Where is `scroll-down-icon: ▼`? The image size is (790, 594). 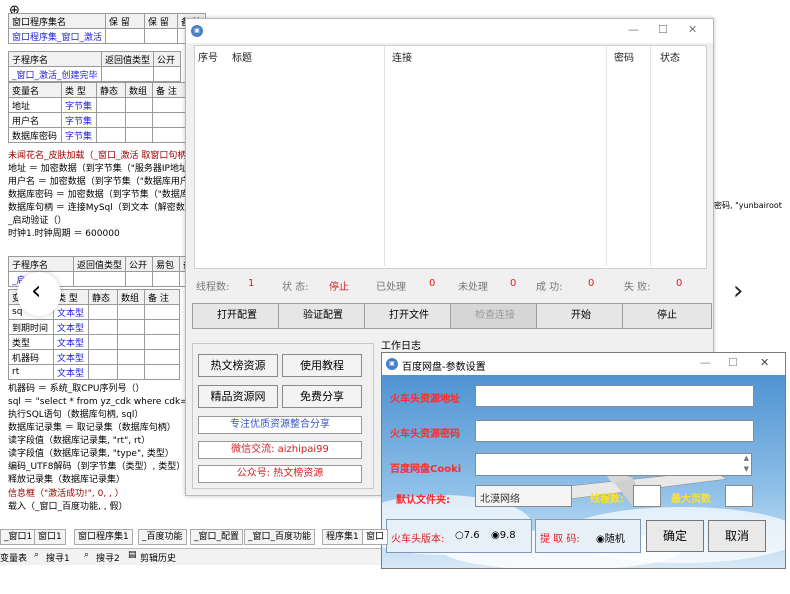 scroll-down-icon: ▼ is located at coordinates (746, 469).